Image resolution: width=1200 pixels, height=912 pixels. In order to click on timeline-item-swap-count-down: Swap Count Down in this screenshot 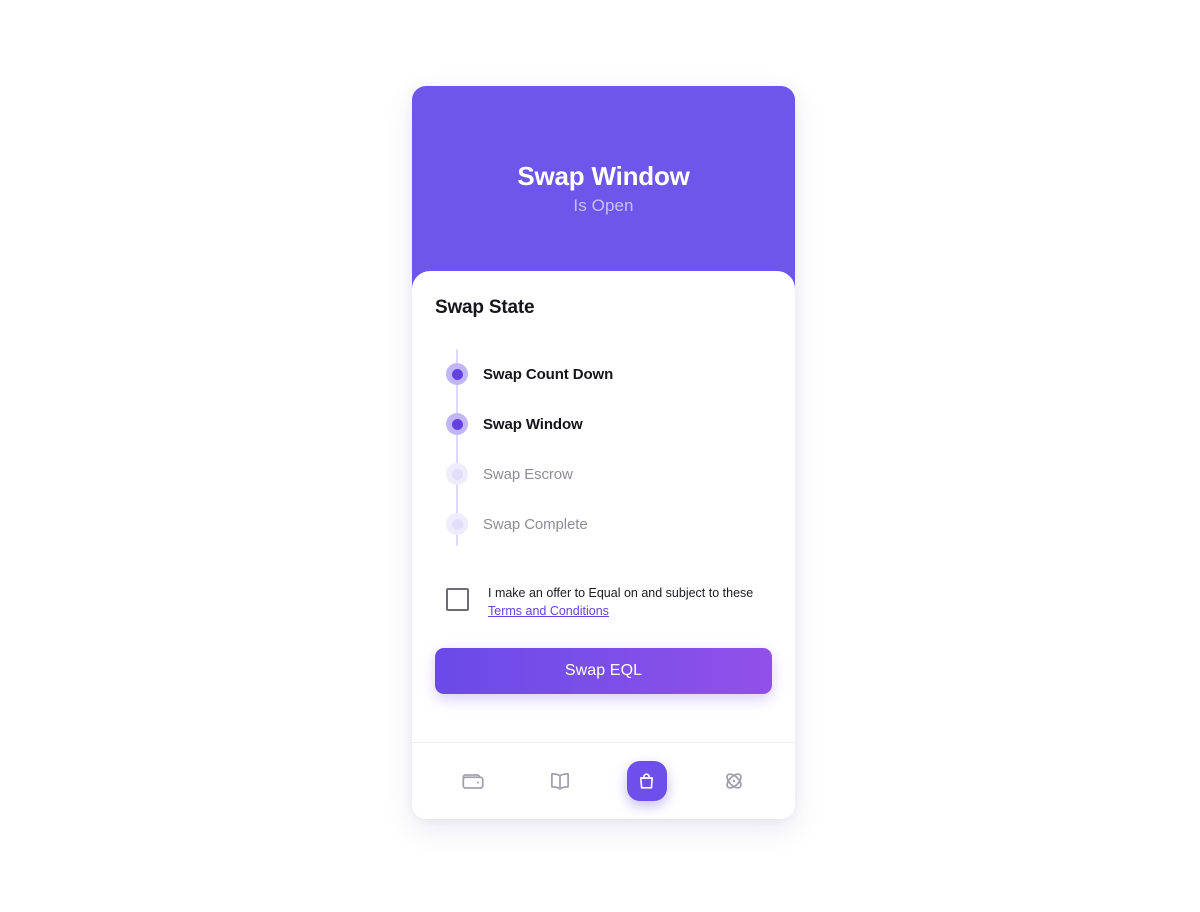, I will do `click(603, 374)`.